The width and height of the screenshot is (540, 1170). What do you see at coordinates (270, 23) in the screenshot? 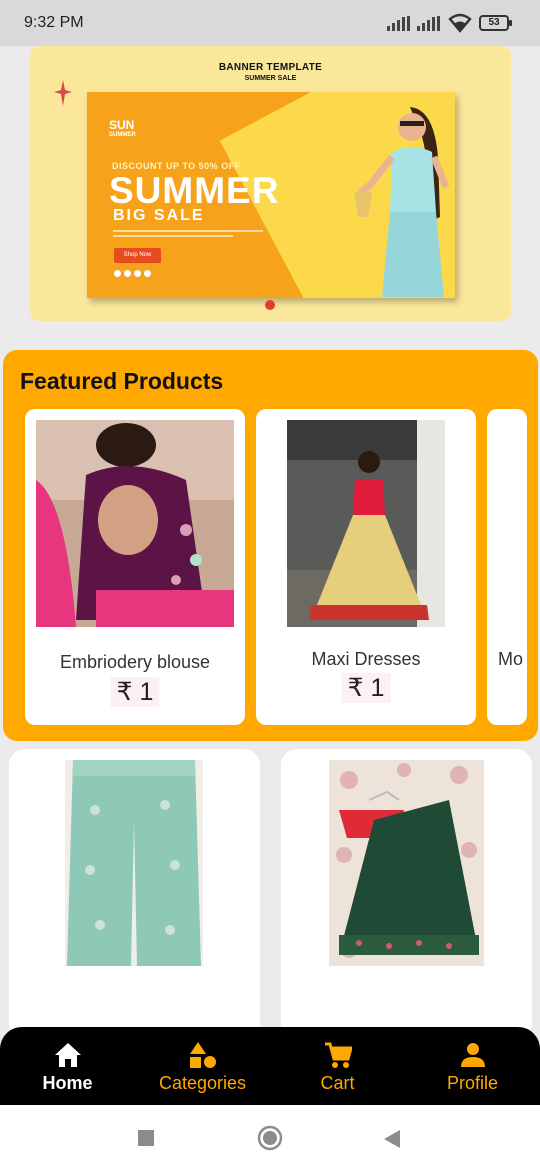
I see `status-bar: 9:32 PM 53` at bounding box center [270, 23].